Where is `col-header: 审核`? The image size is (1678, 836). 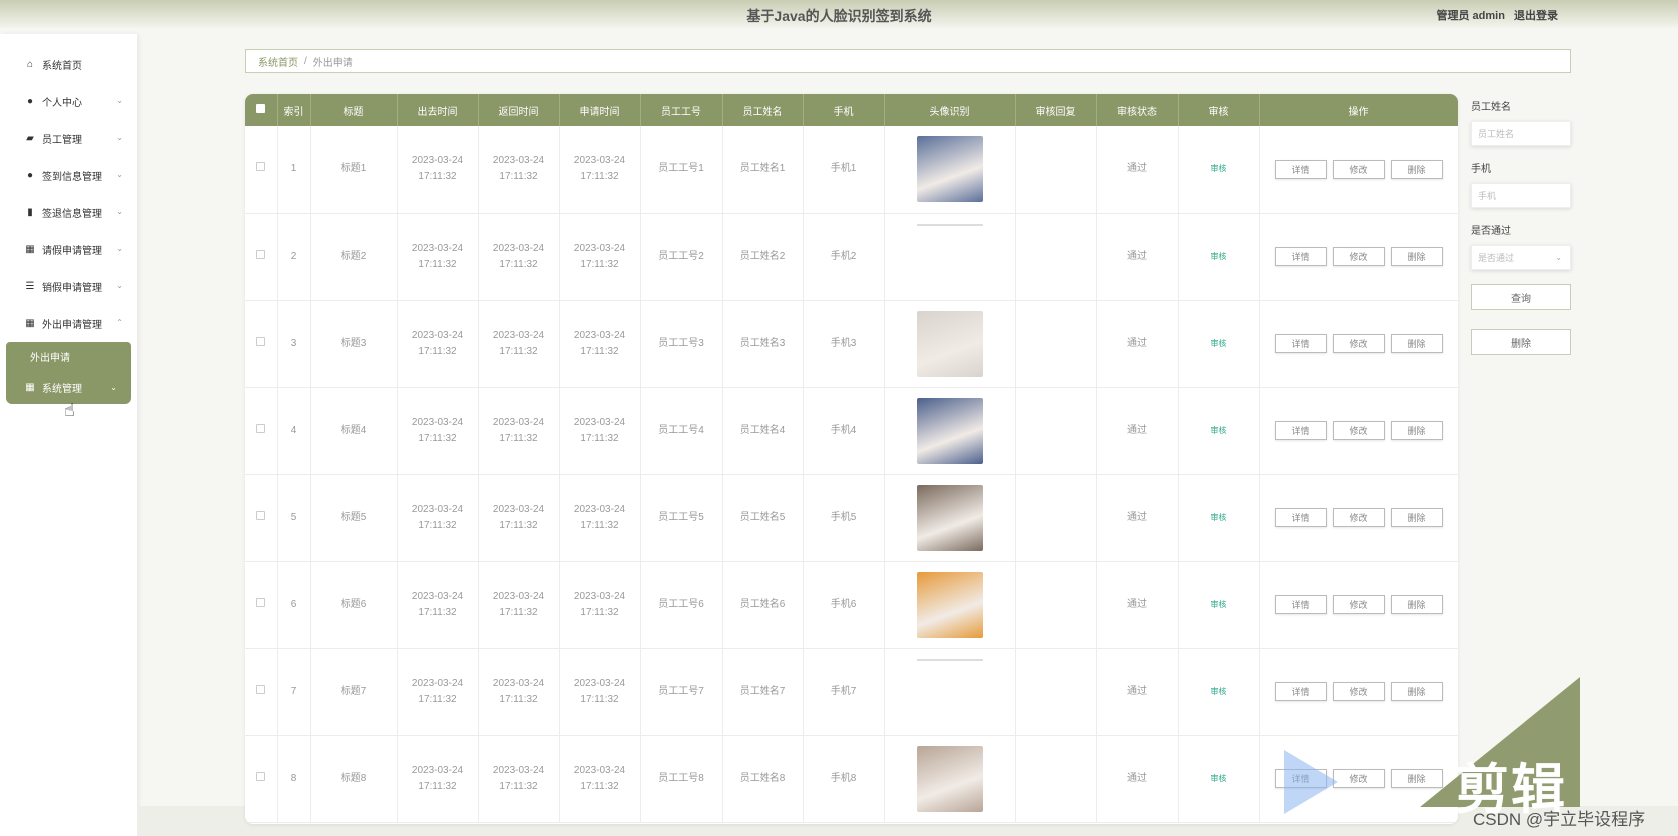
col-header: 审核 is located at coordinates (1219, 110).